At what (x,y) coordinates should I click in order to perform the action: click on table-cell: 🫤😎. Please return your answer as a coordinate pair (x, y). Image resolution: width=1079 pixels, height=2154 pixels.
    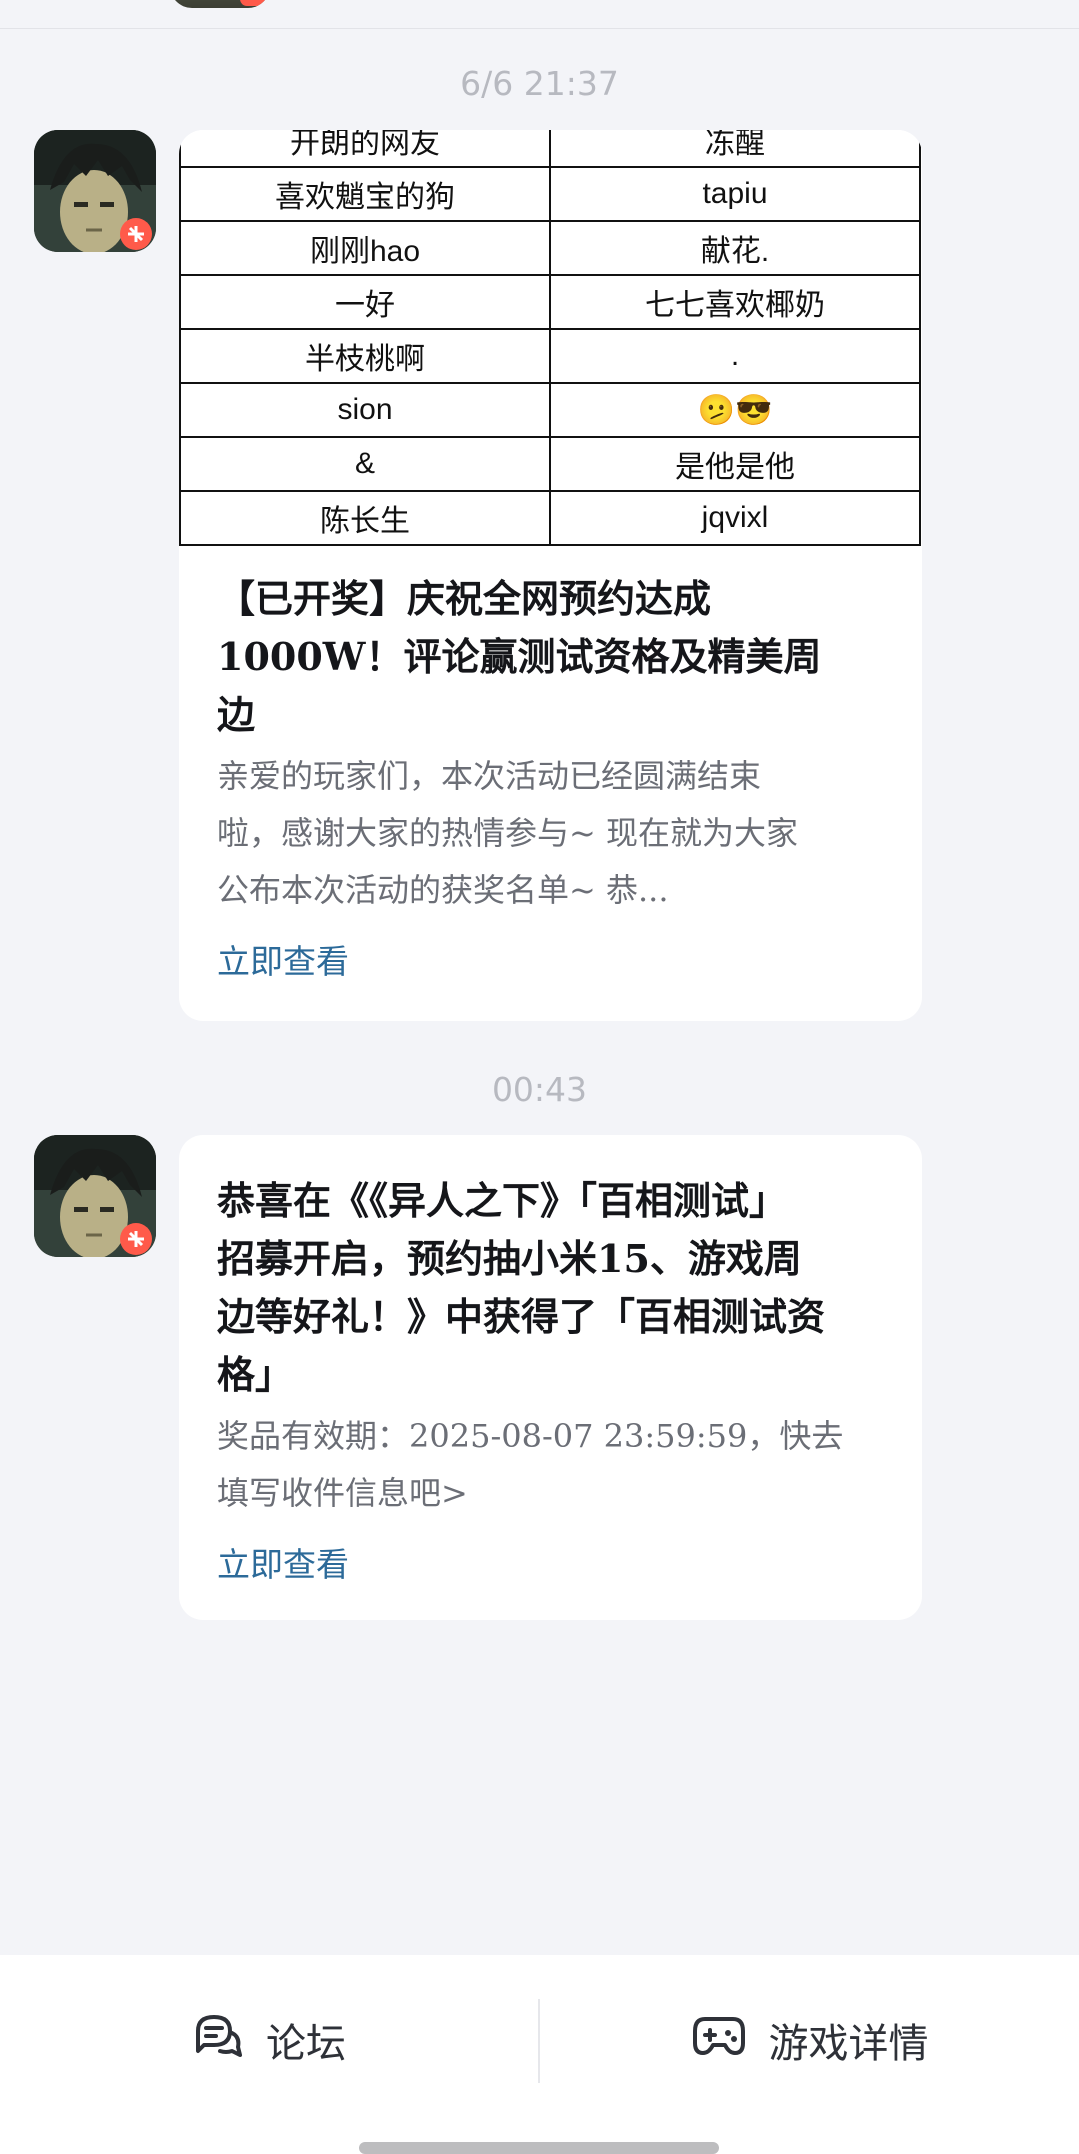
    Looking at the image, I should click on (735, 410).